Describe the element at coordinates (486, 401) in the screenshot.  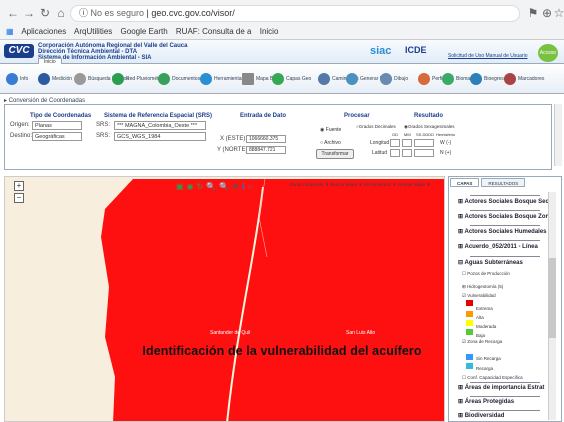
I see `layer-item: ⊞ Áreas Protegidas` at that location.